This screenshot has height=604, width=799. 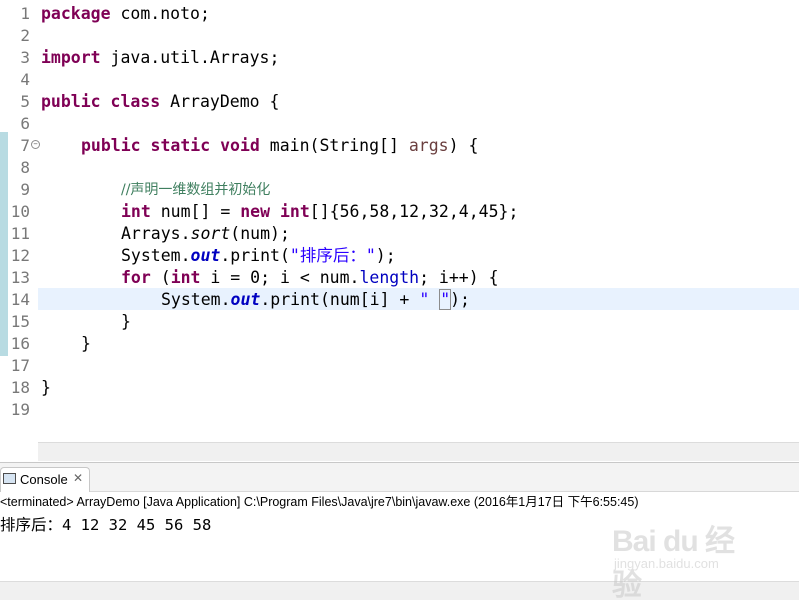 I want to click on line-number: 8, so click(x=25, y=167).